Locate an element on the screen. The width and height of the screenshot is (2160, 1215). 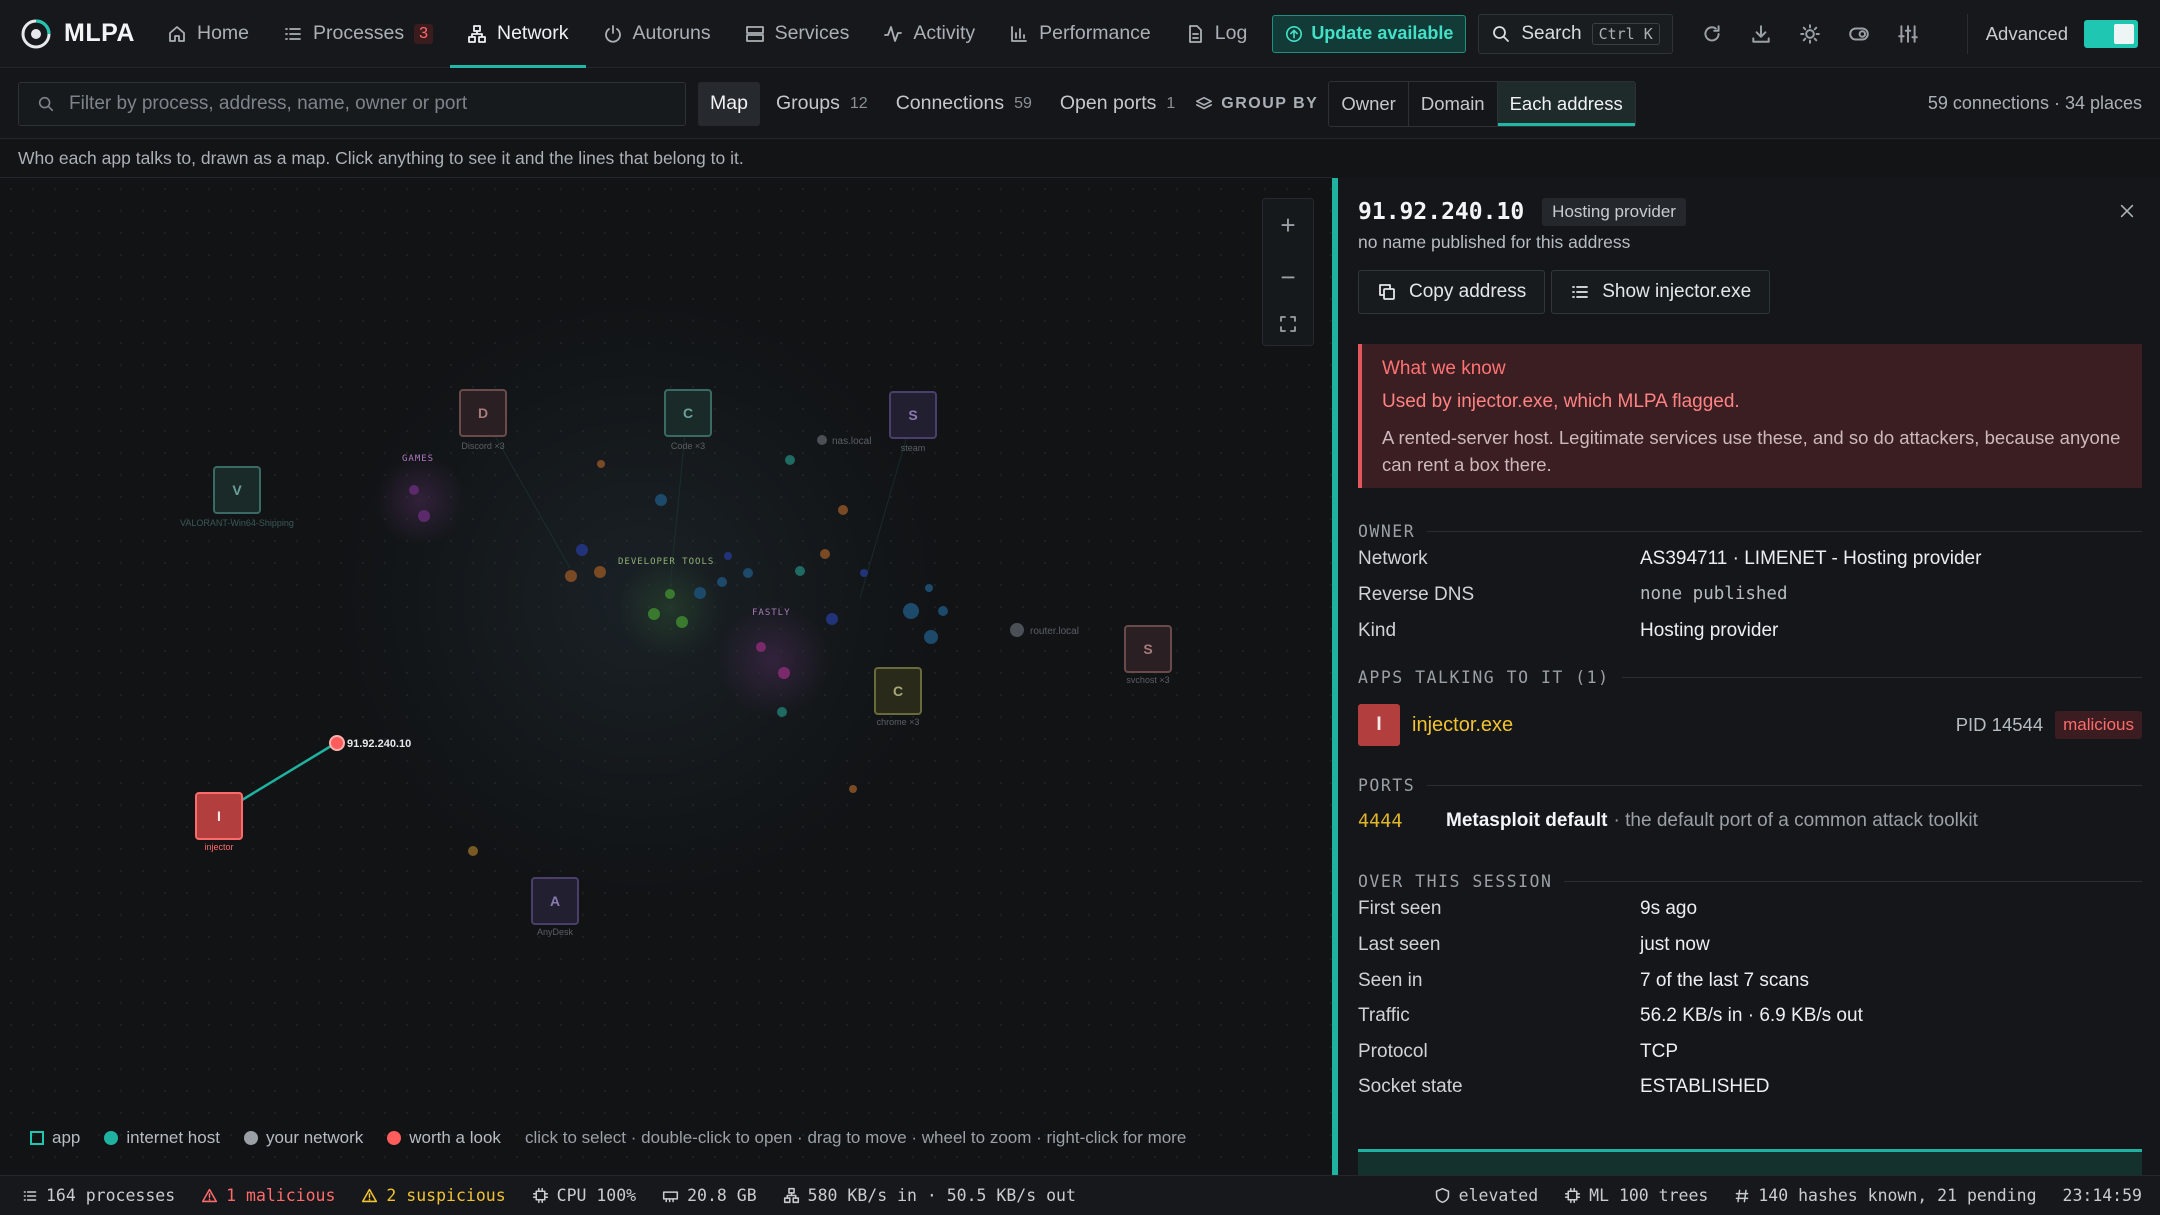
selected-edge is located at coordinates (289, 771).